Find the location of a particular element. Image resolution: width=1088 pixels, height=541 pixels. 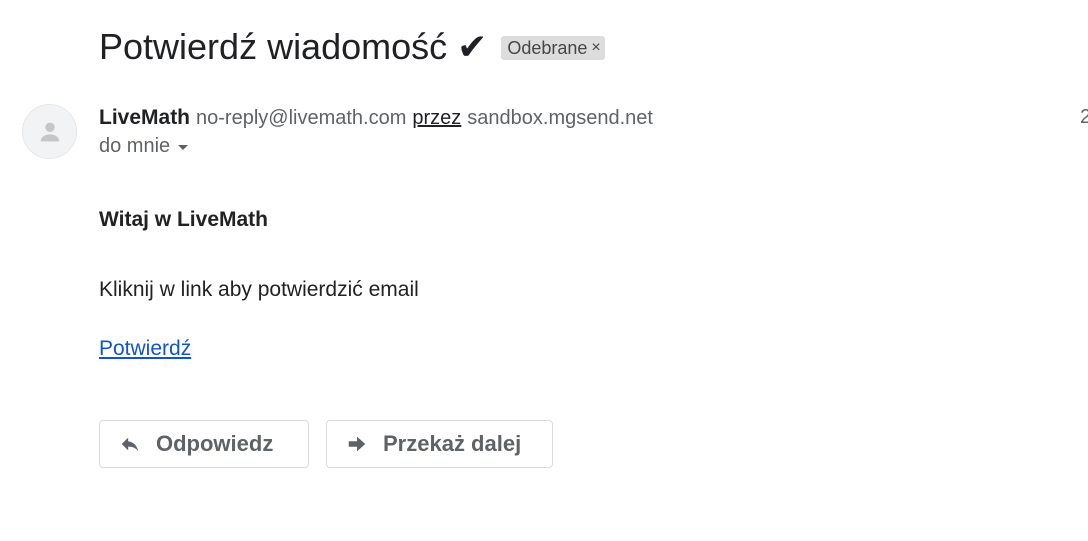

label-text: Odebrane is located at coordinates (547, 47).